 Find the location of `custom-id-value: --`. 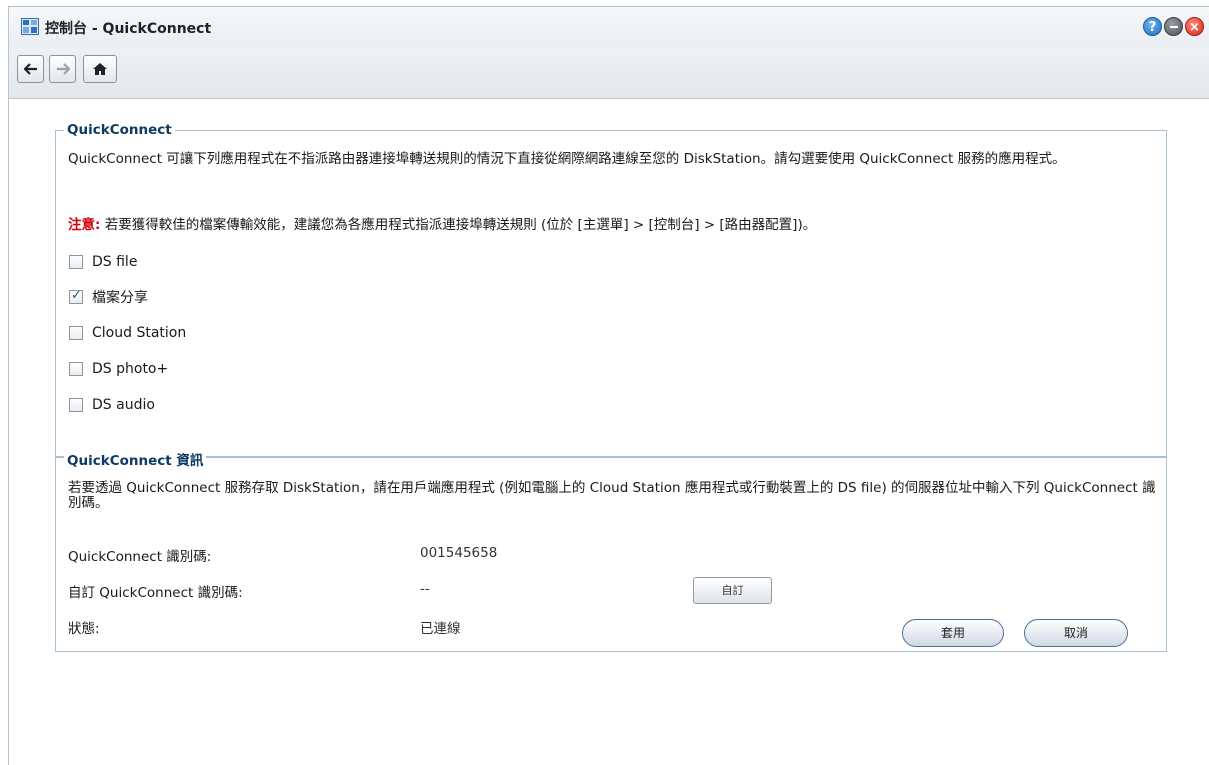

custom-id-value: -- is located at coordinates (425, 589).